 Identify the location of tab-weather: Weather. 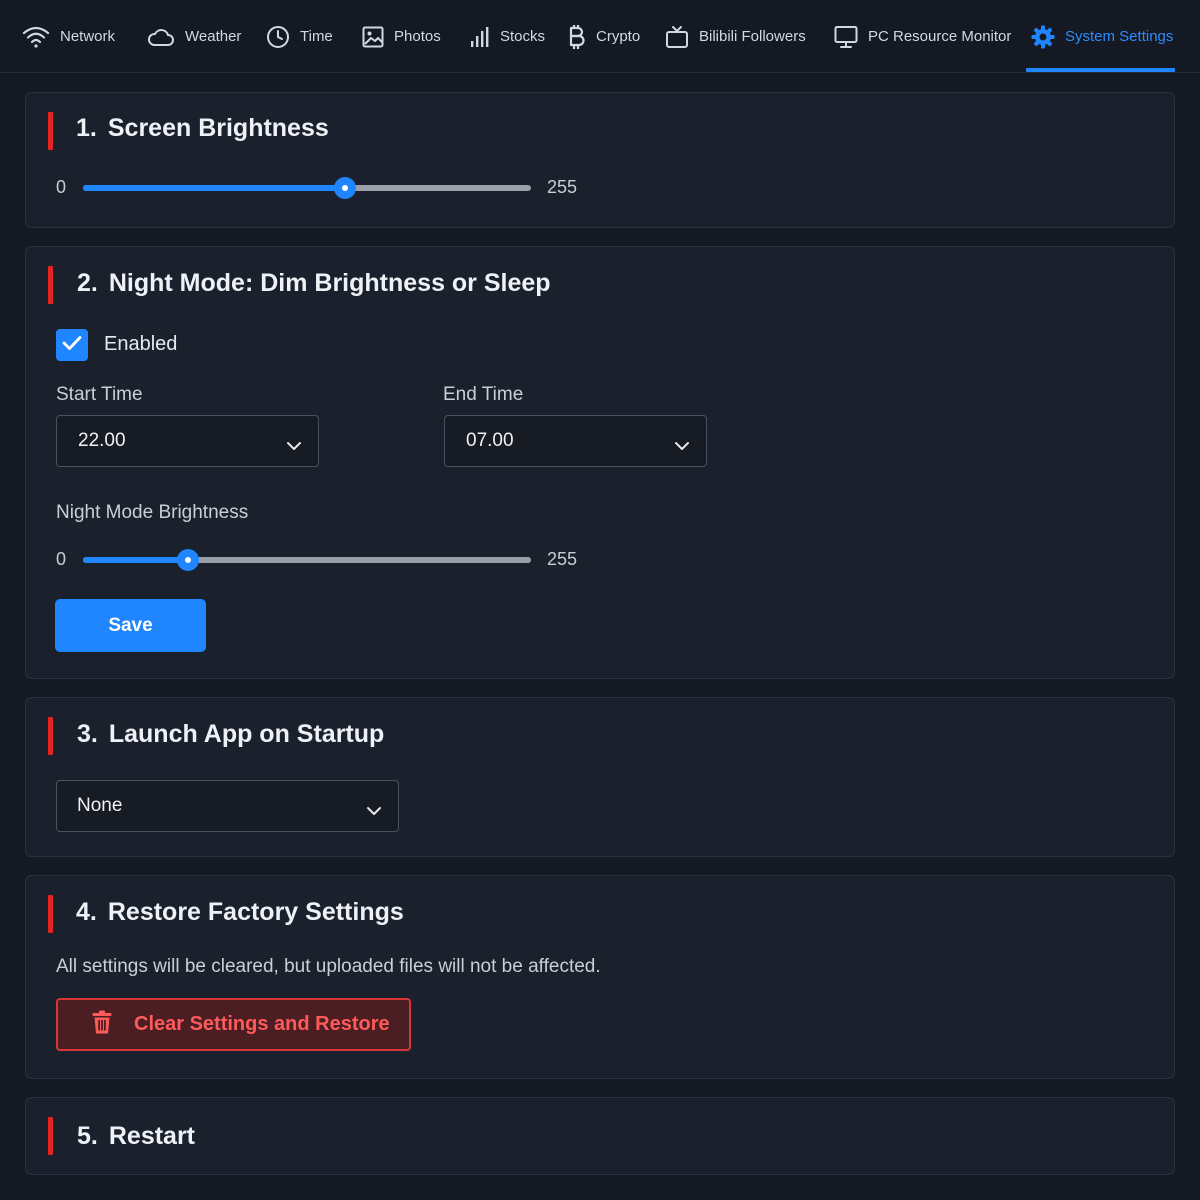
(194, 36).